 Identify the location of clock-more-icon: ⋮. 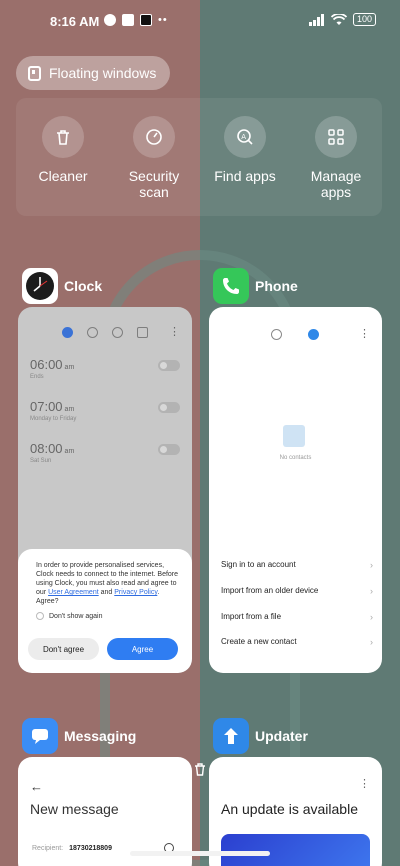
(174, 332).